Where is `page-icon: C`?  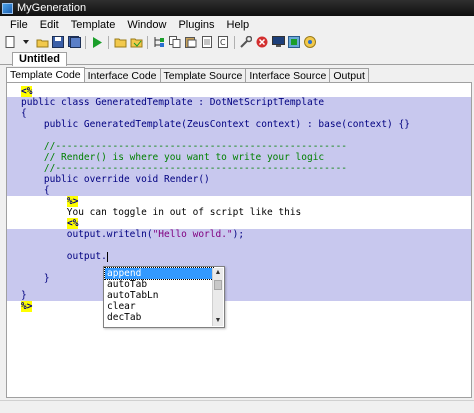
page-icon: C is located at coordinates (223, 42).